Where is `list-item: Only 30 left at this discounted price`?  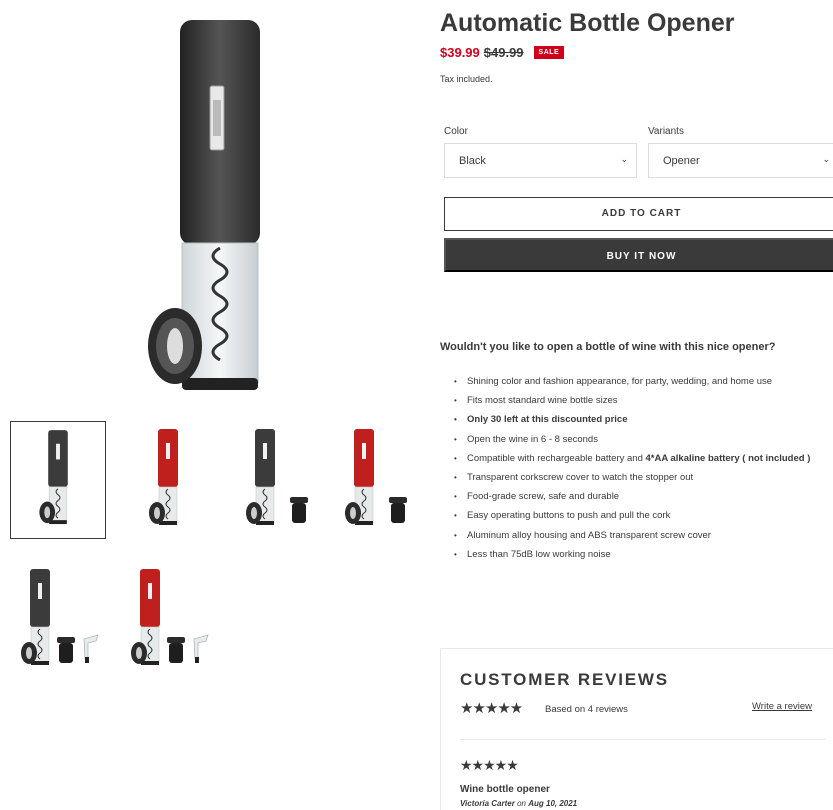
list-item: Only 30 left at this discounted price is located at coordinates (643, 420).